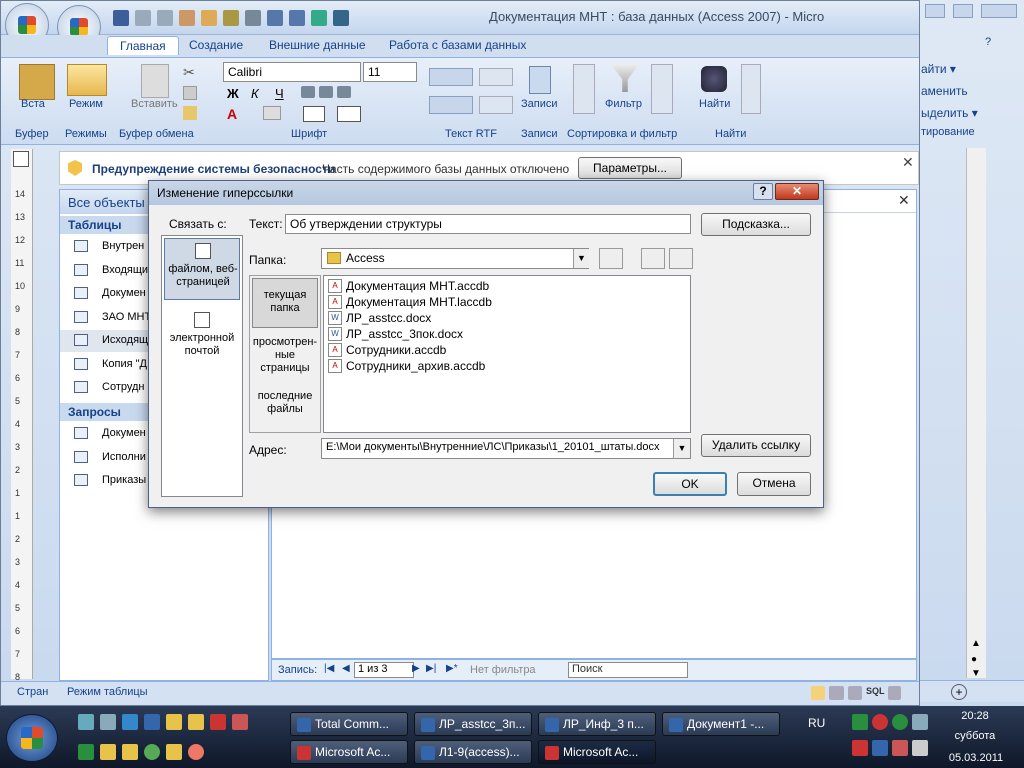 Image resolution: width=1024 pixels, height=768 pixels. I want to click on ie-icon, so click(130, 722).